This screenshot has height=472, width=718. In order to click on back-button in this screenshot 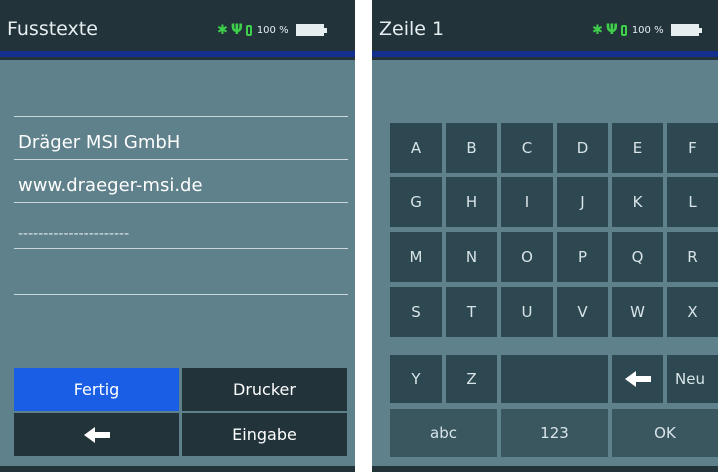, I will do `click(96, 434)`.